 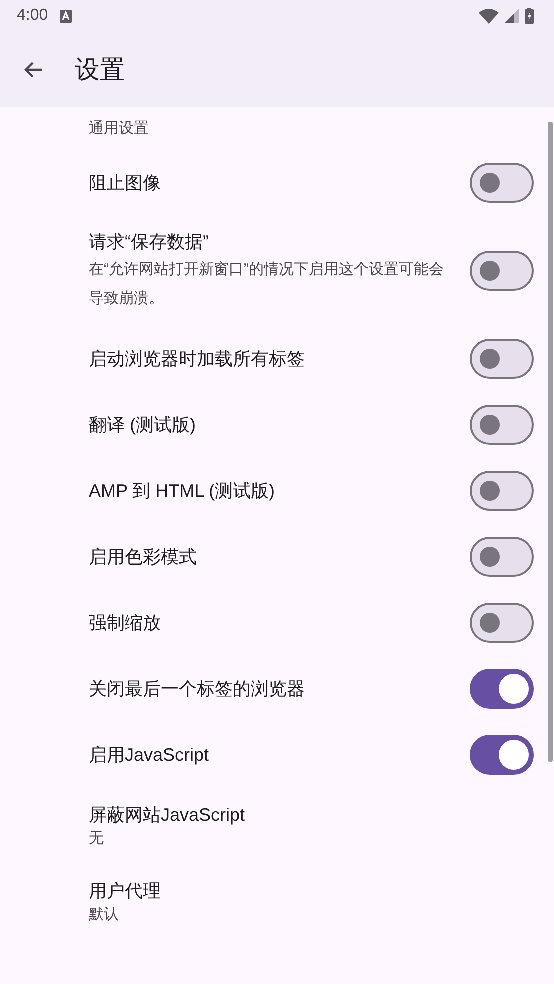 What do you see at coordinates (143, 425) in the screenshot?
I see `setting-title: 翻译 (测试版)` at bounding box center [143, 425].